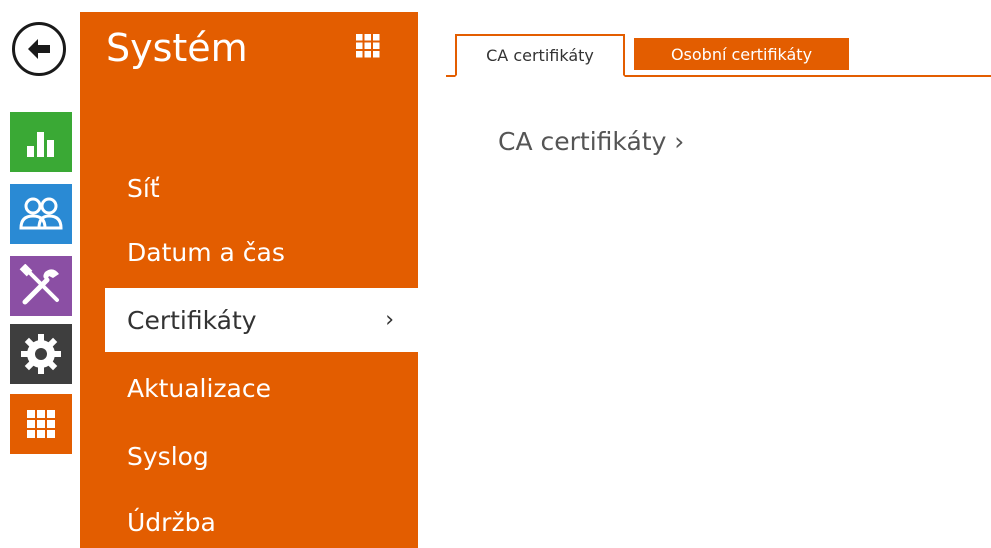 Image resolution: width=991 pixels, height=548 pixels. I want to click on tab-ca-certifikaty: CA certifikáty, so click(540, 55).